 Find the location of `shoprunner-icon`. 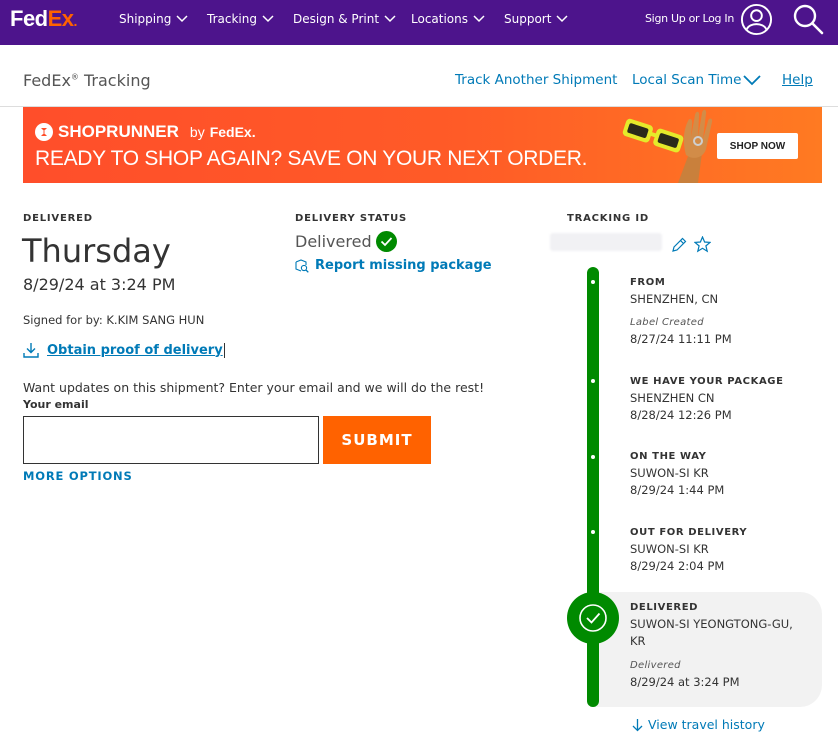

shoprunner-icon is located at coordinates (44, 132).